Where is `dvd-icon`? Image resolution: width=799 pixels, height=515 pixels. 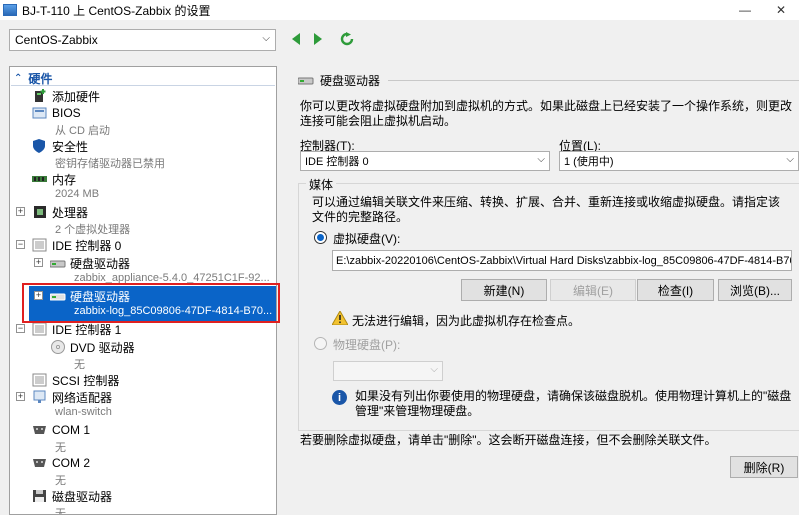
dvd-icon is located at coordinates (58, 347).